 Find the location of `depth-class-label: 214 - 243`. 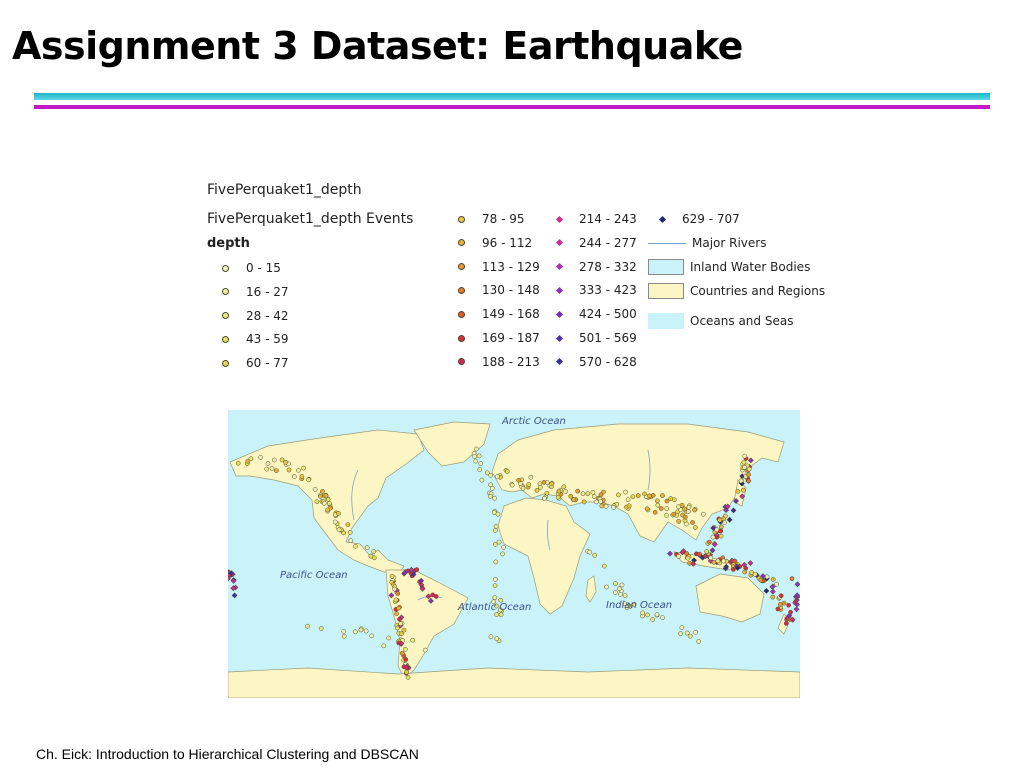

depth-class-label: 214 - 243 is located at coordinates (608, 219).